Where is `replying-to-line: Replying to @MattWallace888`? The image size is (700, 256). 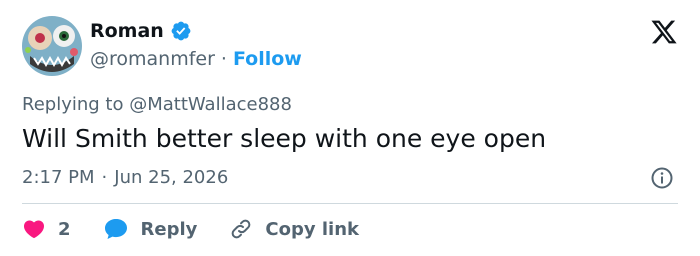 replying-to-line: Replying to @MattWallace888 is located at coordinates (157, 104).